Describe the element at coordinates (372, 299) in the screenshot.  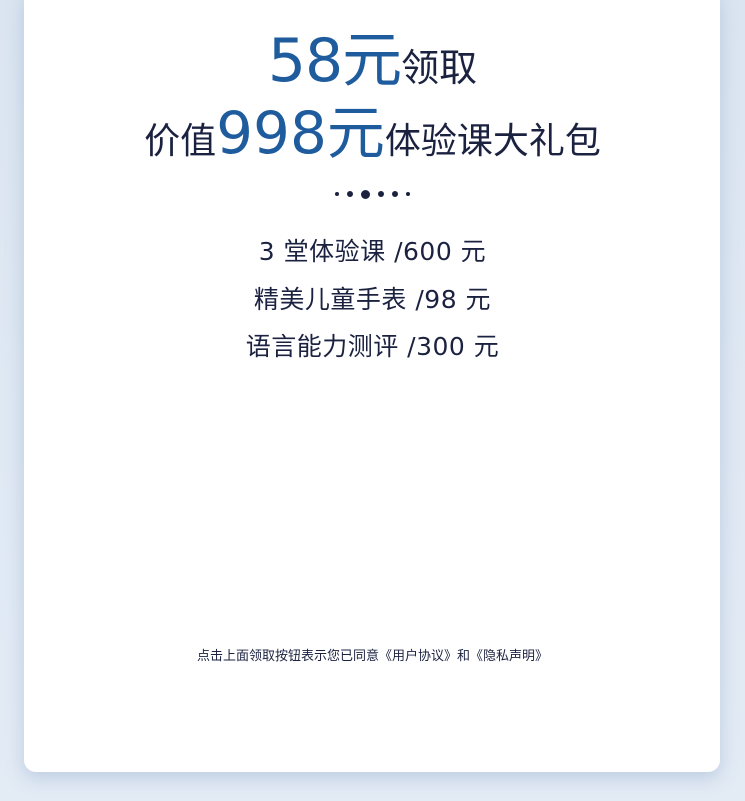
I see `gift-item-kids-watch: 精美儿童手表 /98 元` at that location.